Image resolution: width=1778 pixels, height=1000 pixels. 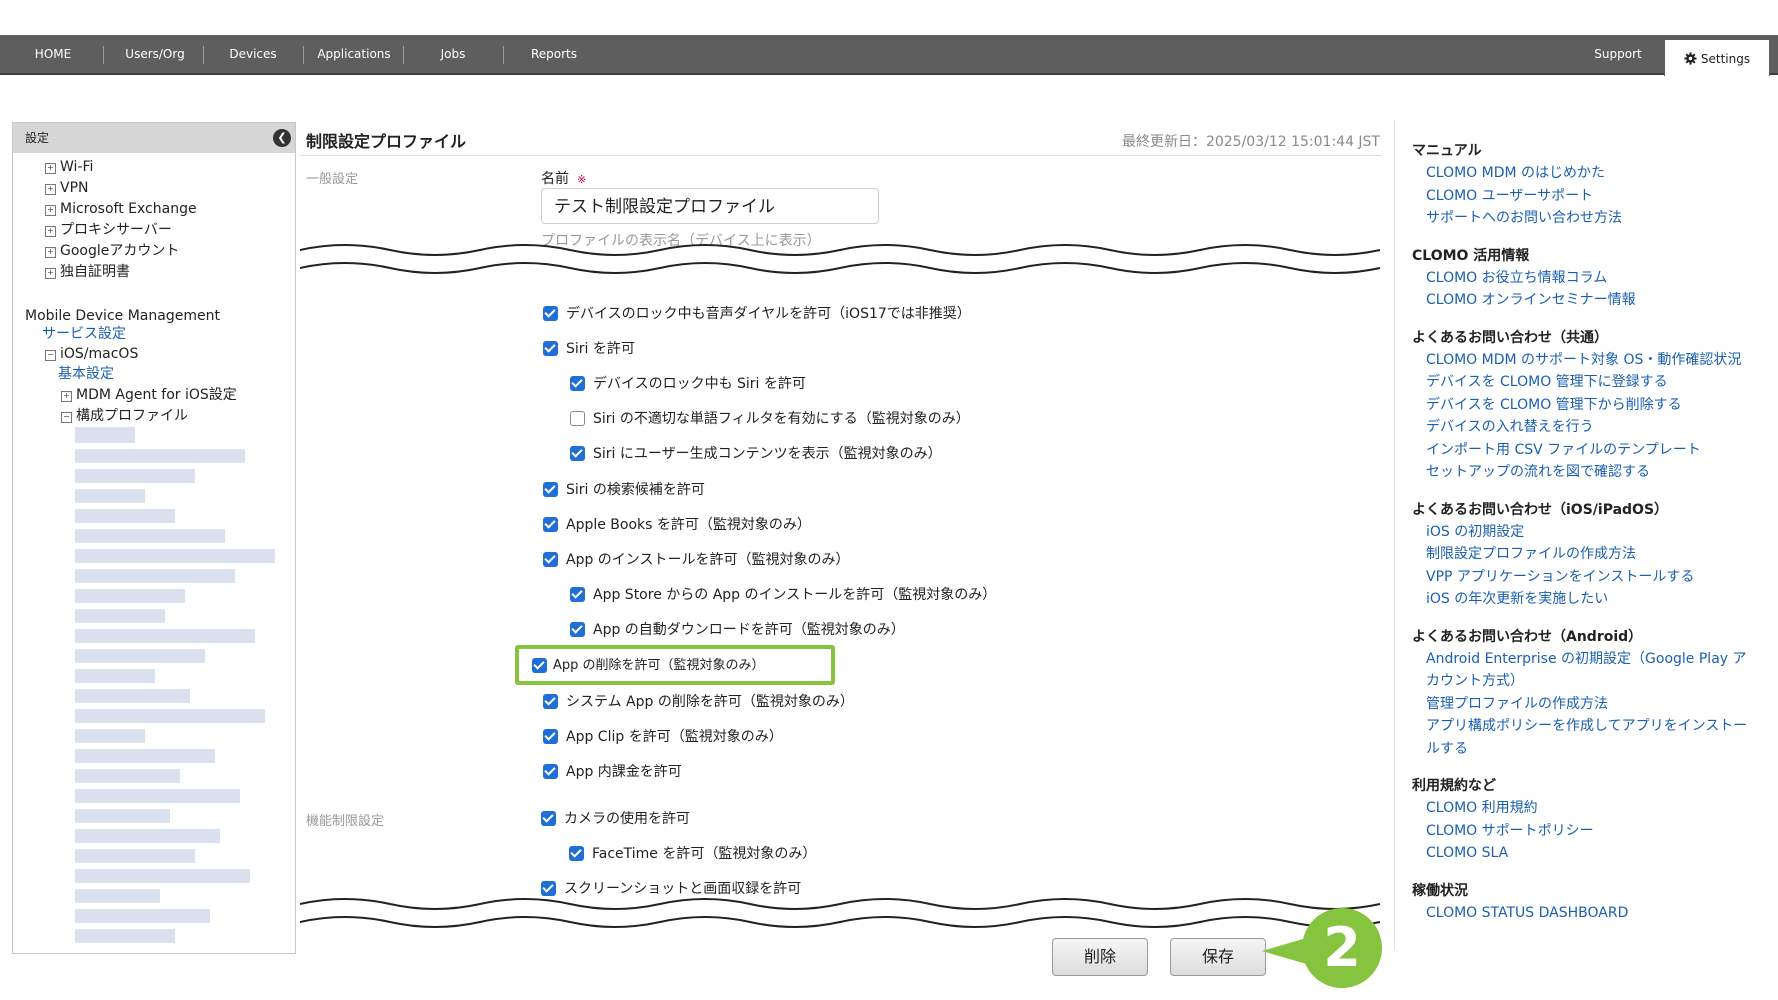 What do you see at coordinates (121, 209) in the screenshot?
I see `sidebar-item-exchange: + Microsoft Exchange` at bounding box center [121, 209].